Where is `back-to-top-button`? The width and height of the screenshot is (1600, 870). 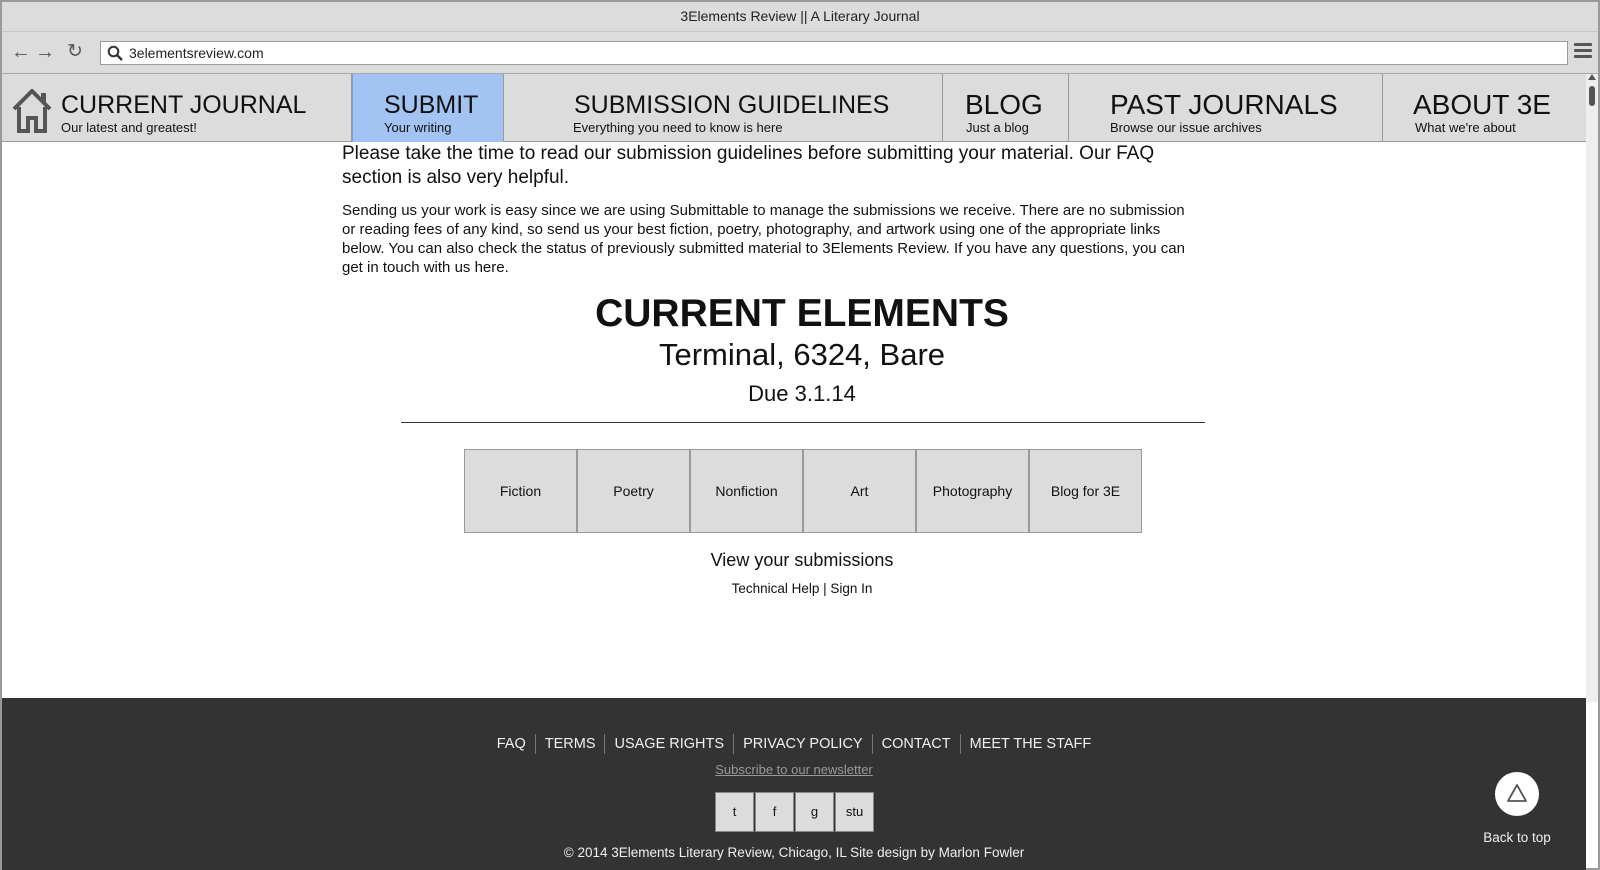 back-to-top-button is located at coordinates (1517, 794).